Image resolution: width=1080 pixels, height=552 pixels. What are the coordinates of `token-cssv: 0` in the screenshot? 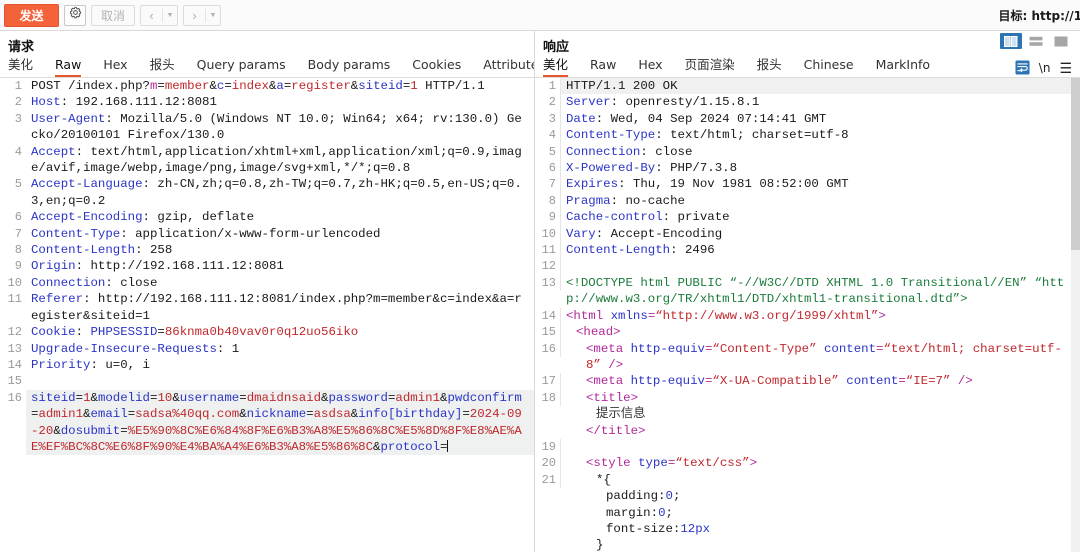 It's located at (669, 496).